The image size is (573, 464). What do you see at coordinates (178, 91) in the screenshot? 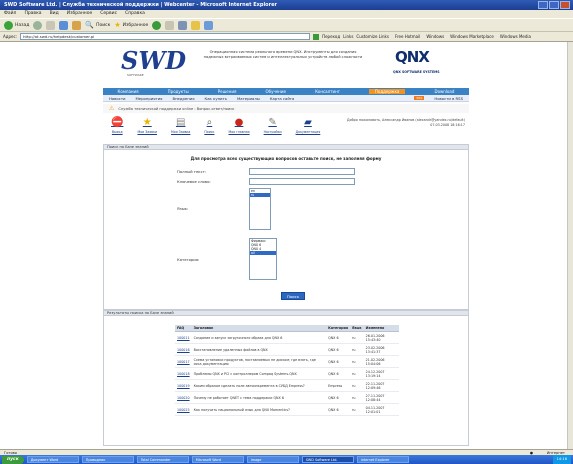
I see `nav-products: Продукты` at bounding box center [178, 91].